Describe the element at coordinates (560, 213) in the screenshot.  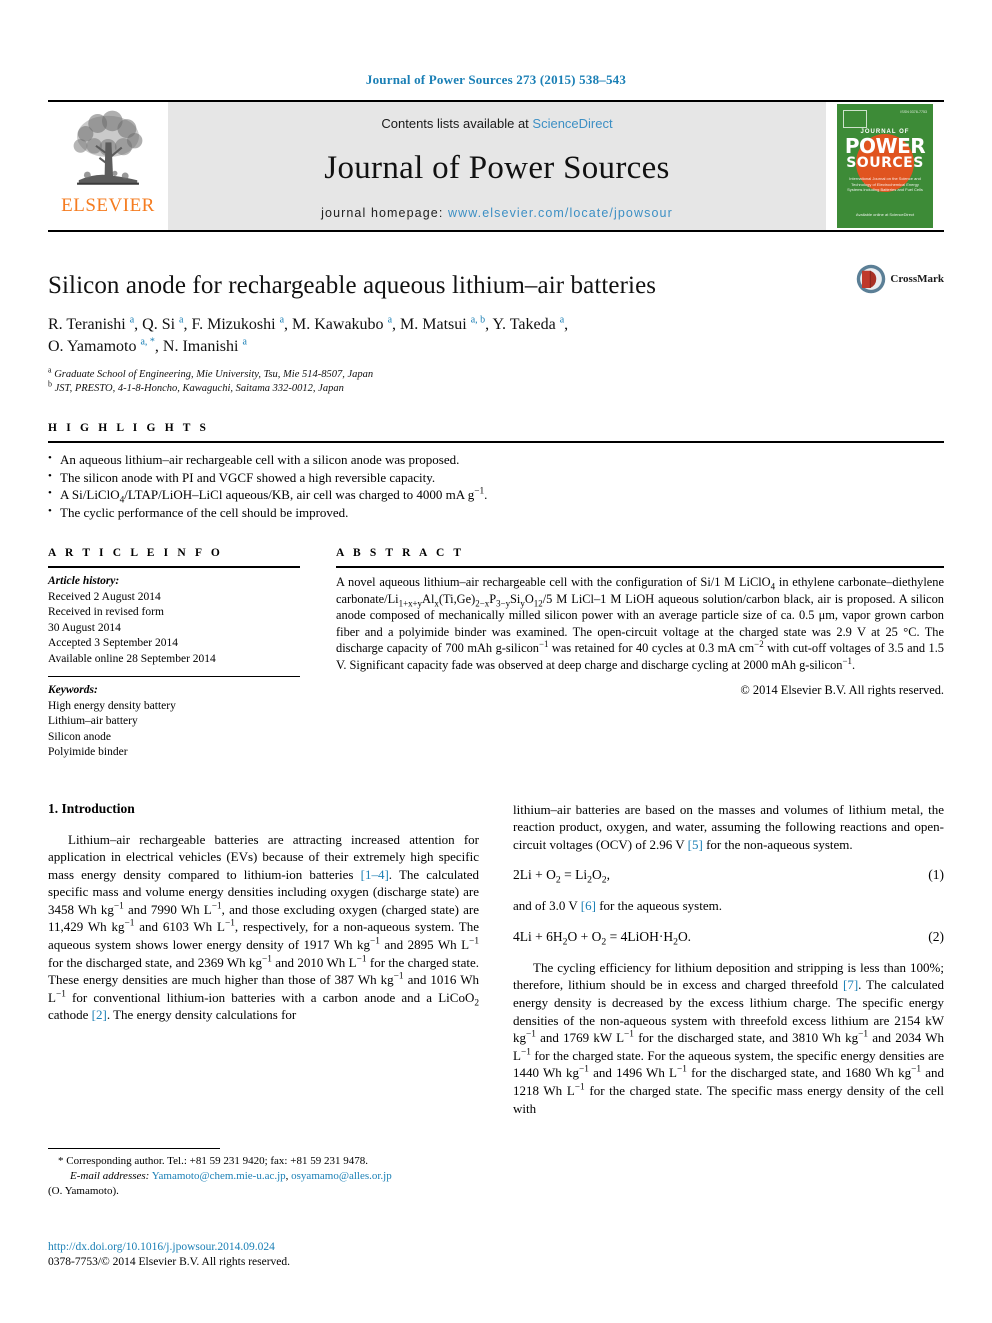
I see `homepage-url-link: www.elsevier.com/locate/jpowsour` at that location.